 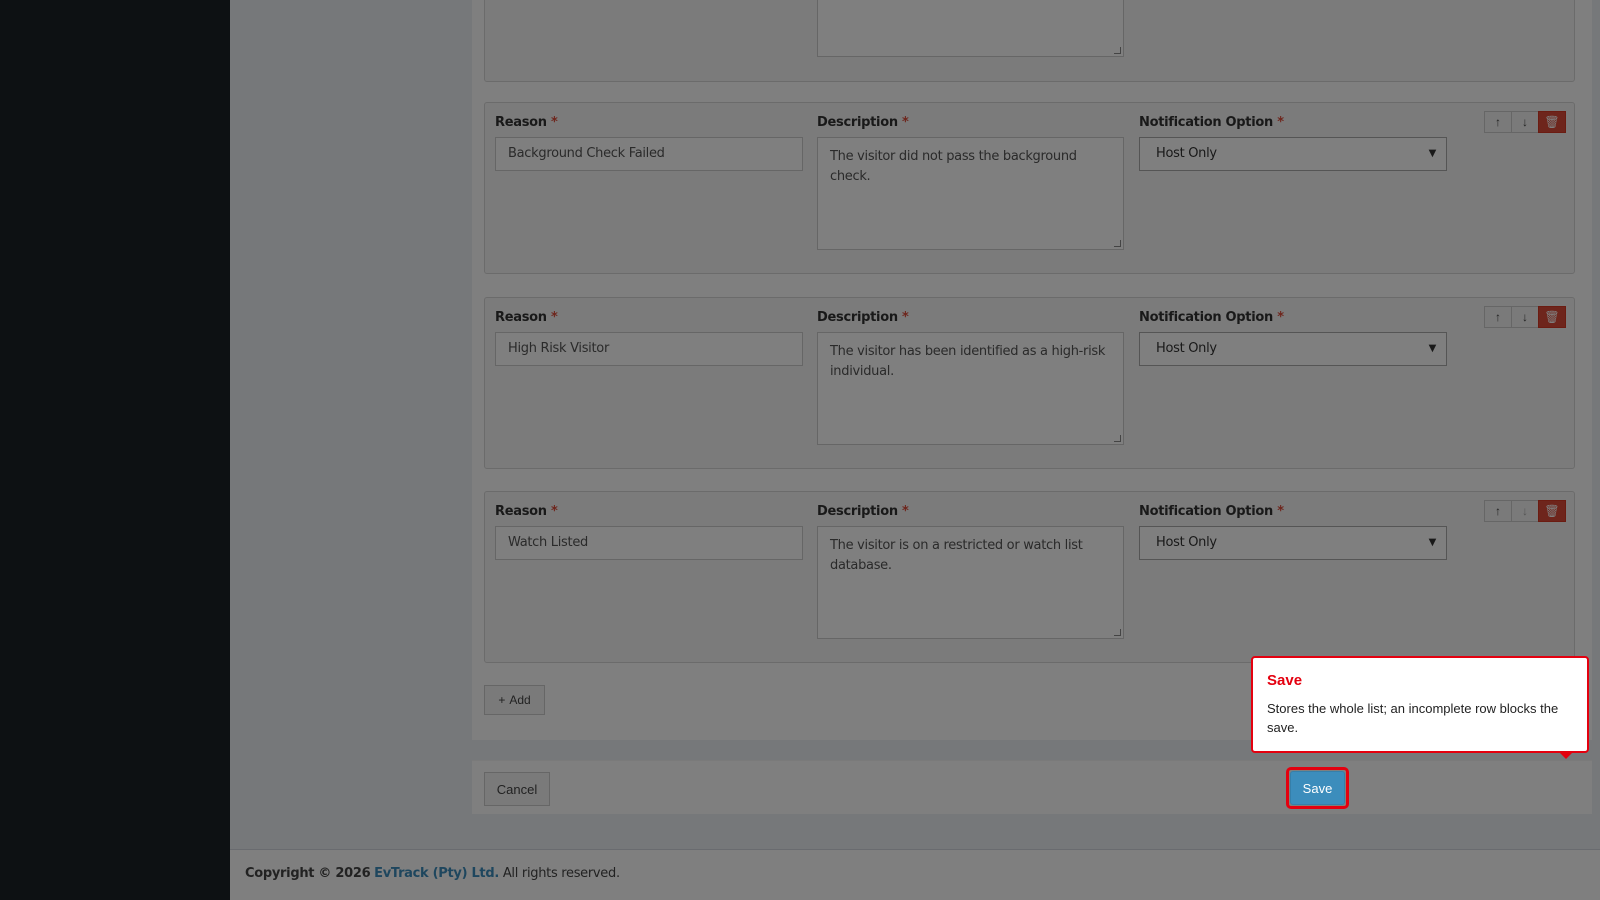 What do you see at coordinates (1317, 788) in the screenshot?
I see `save-button: Save` at bounding box center [1317, 788].